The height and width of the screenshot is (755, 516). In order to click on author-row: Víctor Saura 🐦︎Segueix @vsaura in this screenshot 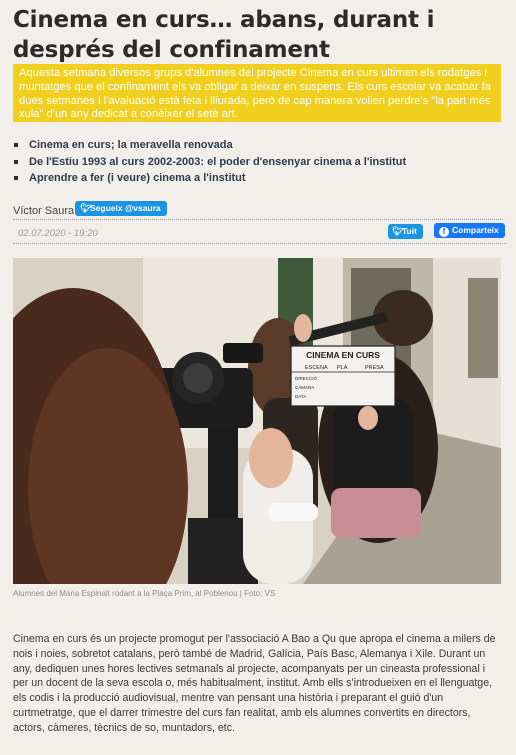, I will do `click(258, 210)`.